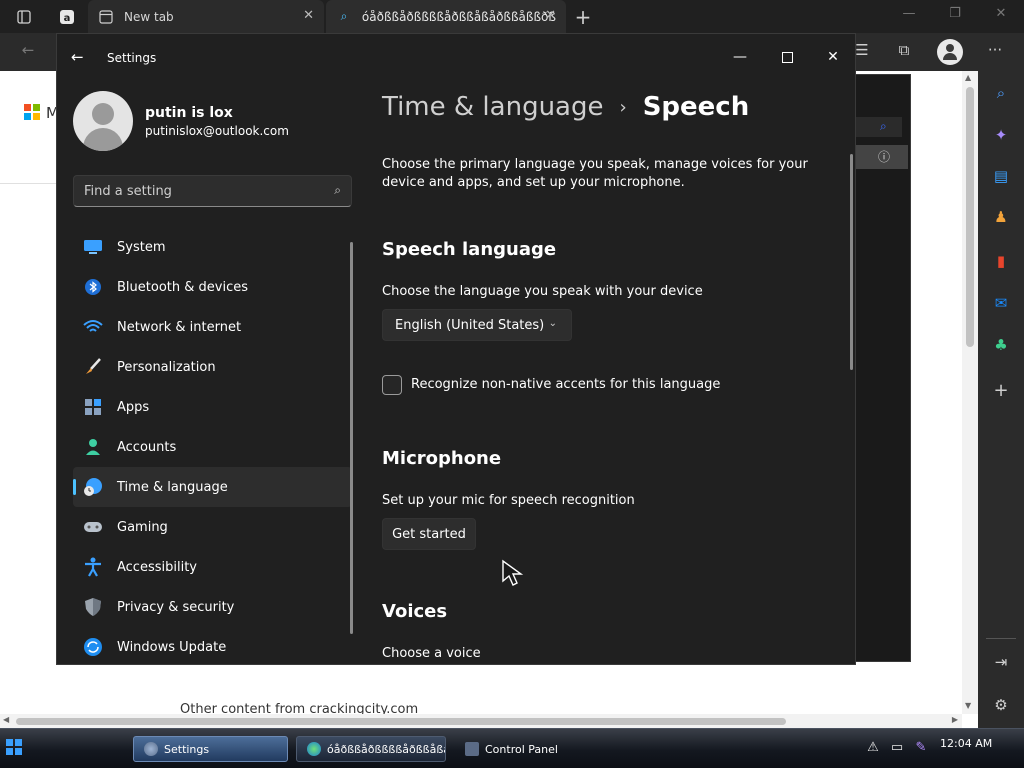 The width and height of the screenshot is (1024, 768). What do you see at coordinates (477, 325) in the screenshot?
I see `speech-language-dropdown: English (United States) ⌄` at bounding box center [477, 325].